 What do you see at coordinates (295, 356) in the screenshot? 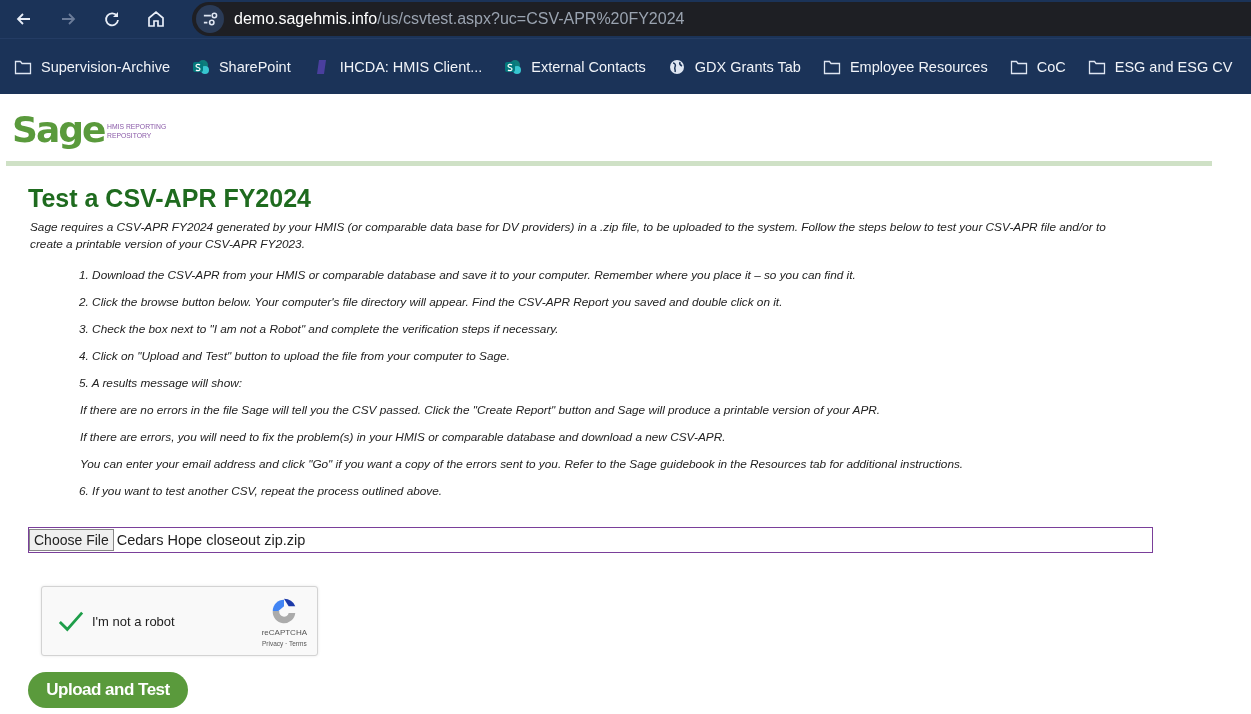
I see `step-item: 4. Click on "Upload and Test" button to upload the file from your computer to Sage.` at bounding box center [295, 356].